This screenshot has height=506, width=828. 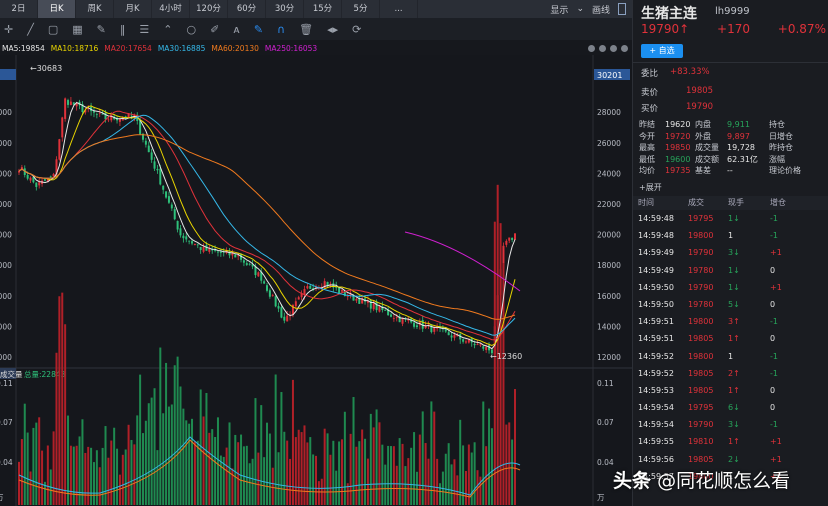 What do you see at coordinates (323, 9) in the screenshot?
I see `tab-period: 15分` at bounding box center [323, 9].